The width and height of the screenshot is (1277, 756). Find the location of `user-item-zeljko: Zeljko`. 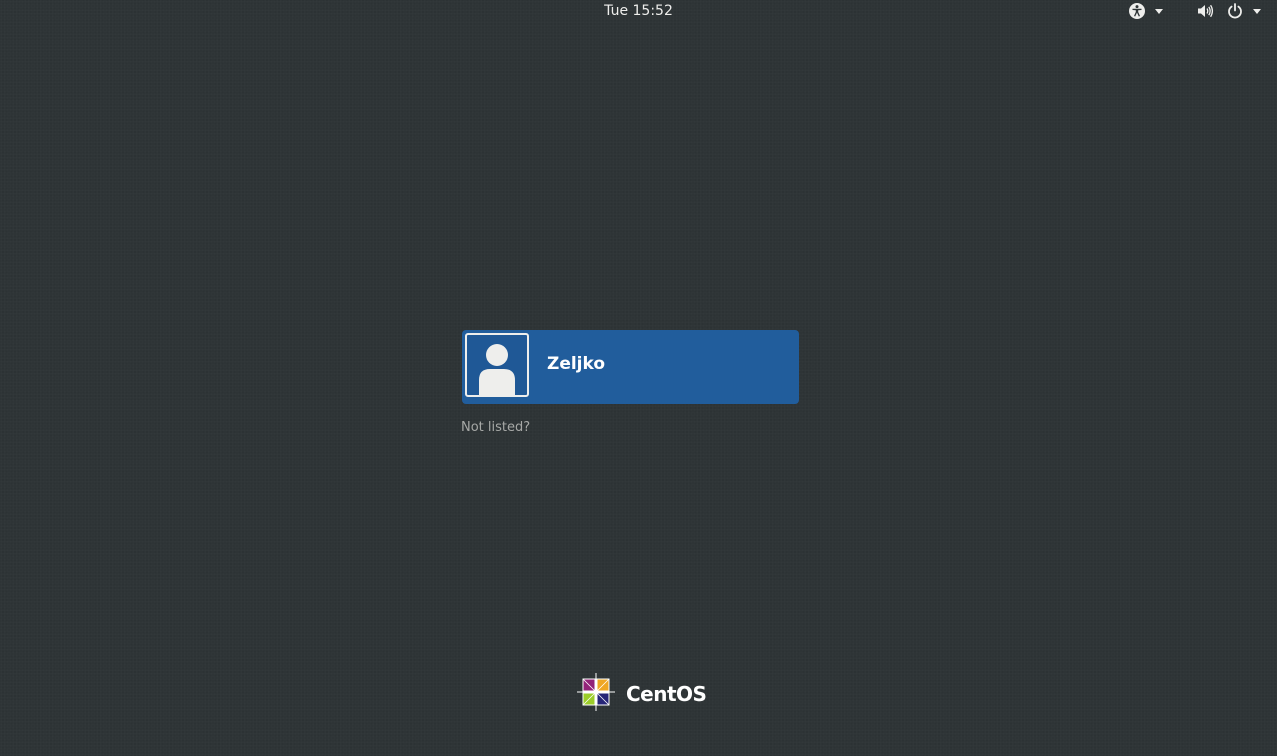

user-item-zeljko: Zeljko is located at coordinates (630, 367).